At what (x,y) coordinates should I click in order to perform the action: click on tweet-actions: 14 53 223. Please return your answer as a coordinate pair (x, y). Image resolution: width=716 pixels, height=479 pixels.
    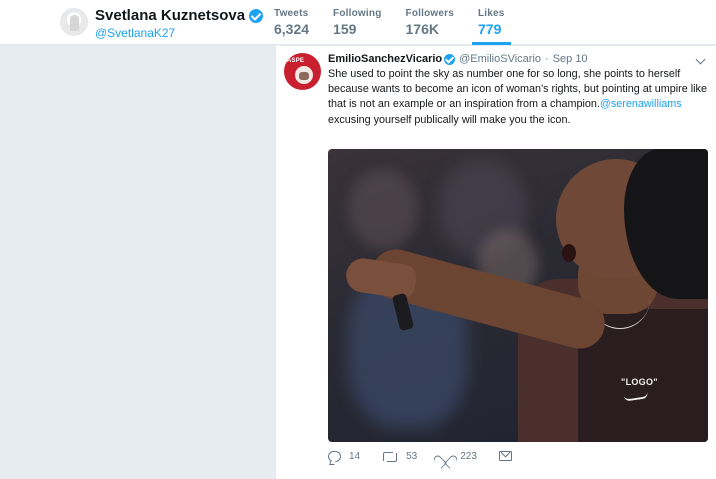
    Looking at the image, I should click on (431, 456).